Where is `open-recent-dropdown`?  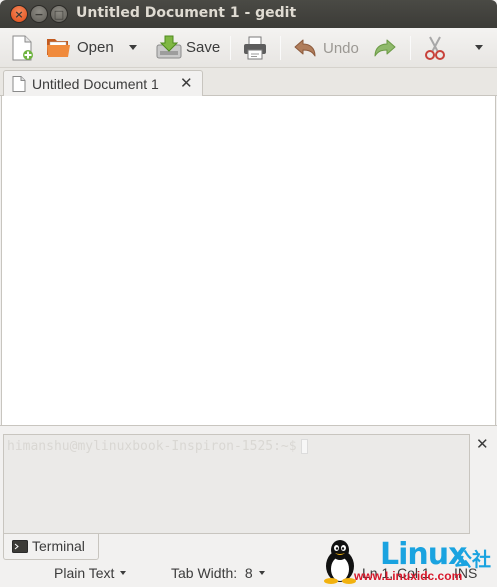 open-recent-dropdown is located at coordinates (133, 47).